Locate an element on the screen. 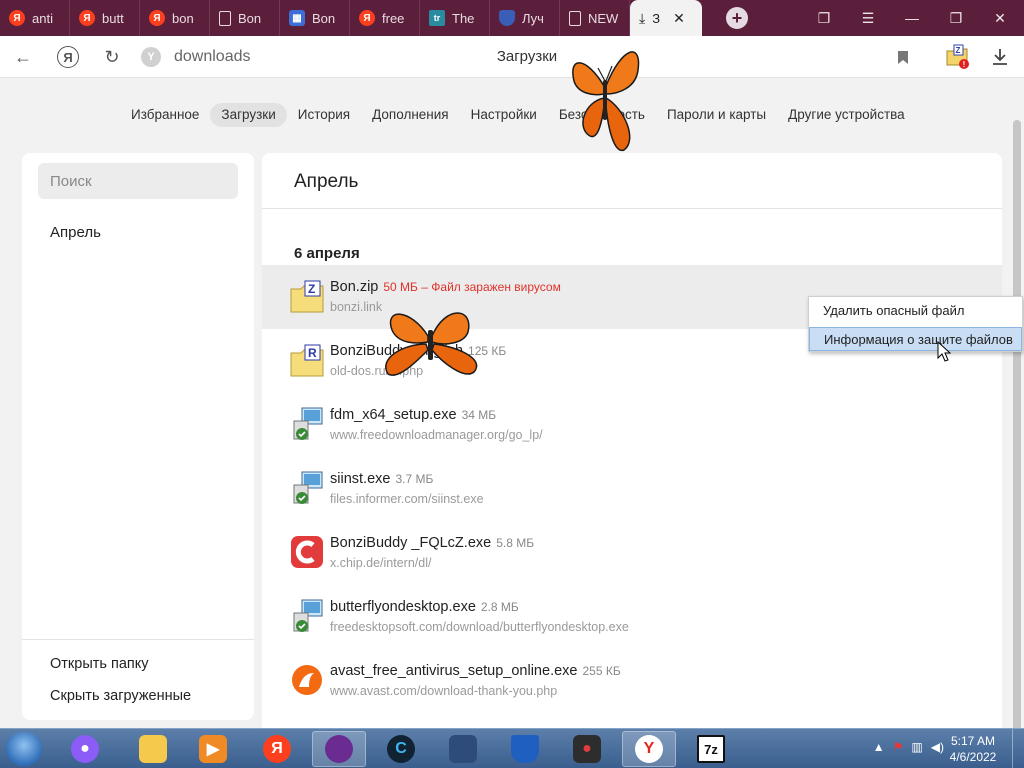 This screenshot has height=768, width=1024. file-source: x.chip.de/intern/dl/ is located at coordinates (380, 563).